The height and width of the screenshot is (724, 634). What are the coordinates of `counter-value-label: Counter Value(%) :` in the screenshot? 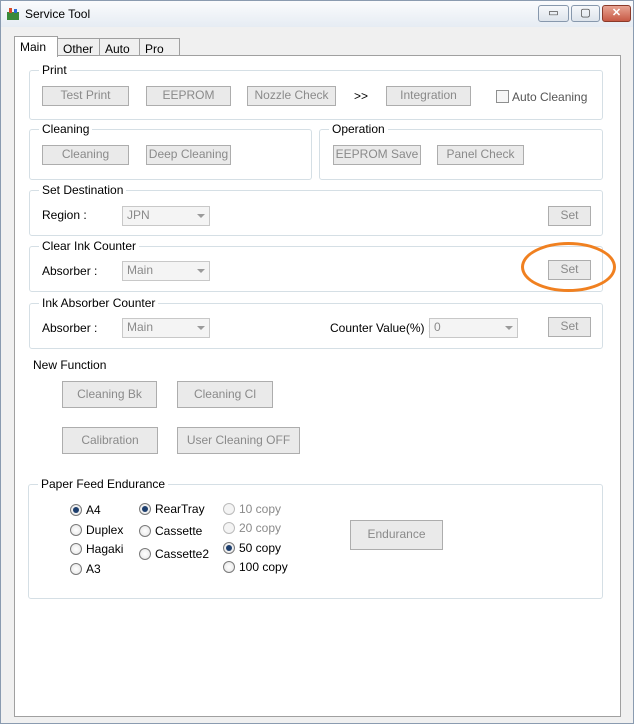 It's located at (381, 328).